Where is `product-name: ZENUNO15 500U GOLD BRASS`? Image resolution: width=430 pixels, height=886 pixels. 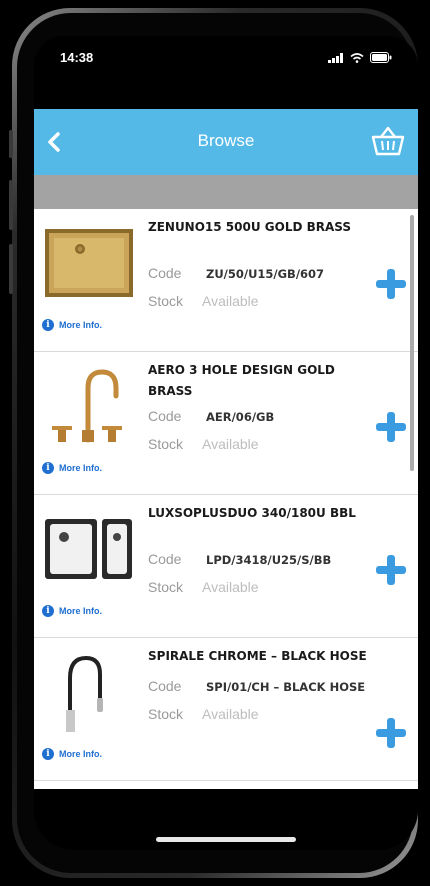
product-name: ZENUNO15 500U GOLD BRASS is located at coordinates (250, 227).